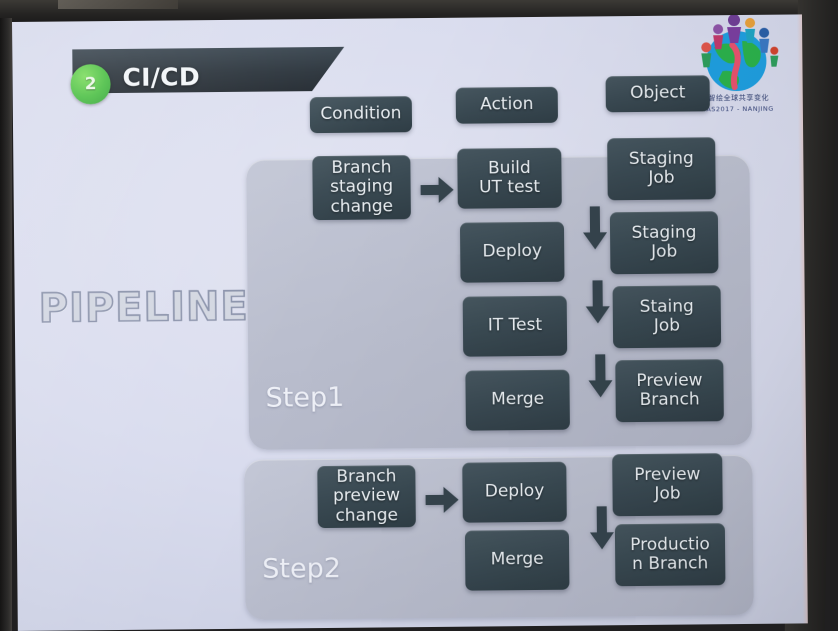  I want to click on step1-action-box-4: Merge, so click(517, 400).